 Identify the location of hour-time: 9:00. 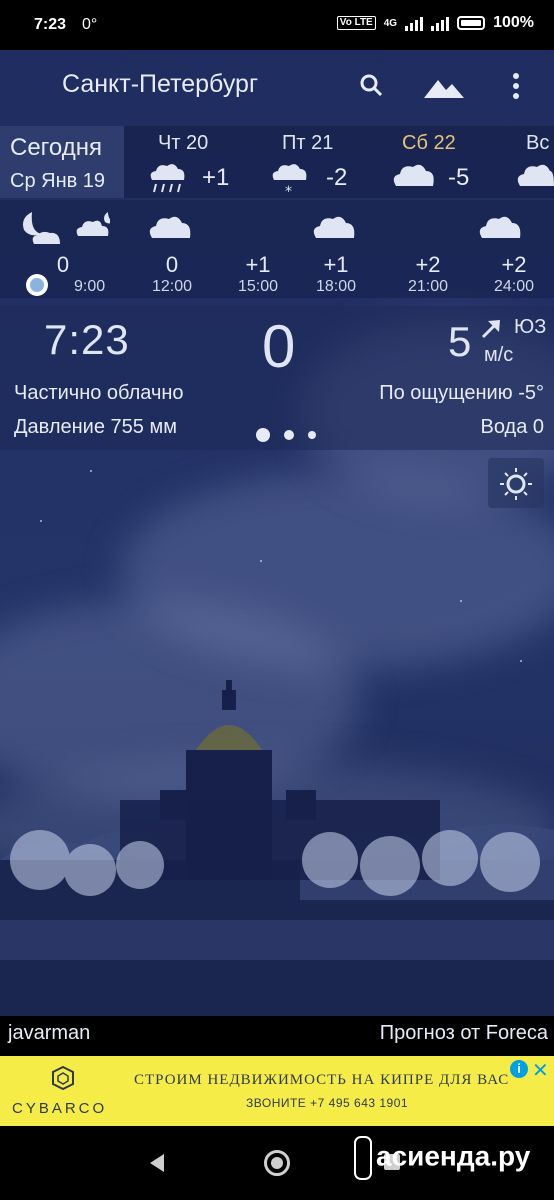
(90, 286).